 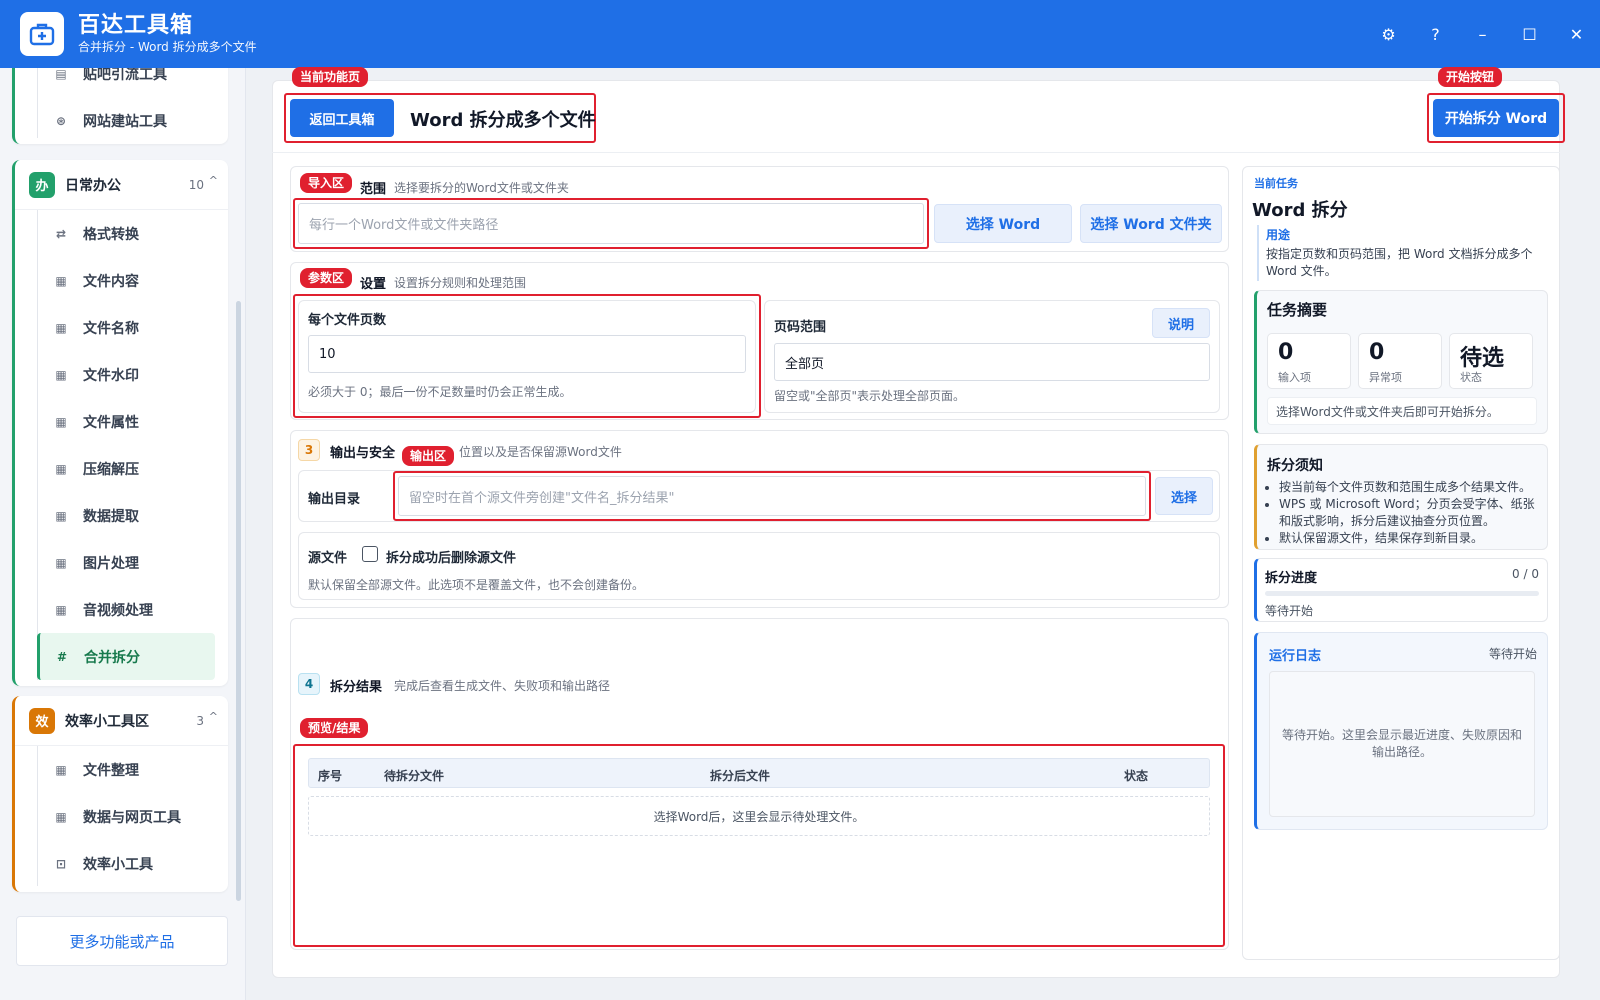 What do you see at coordinates (121, 82) in the screenshot?
I see `sidebar-item-tieba: ▤ 贴吧引流工具` at bounding box center [121, 82].